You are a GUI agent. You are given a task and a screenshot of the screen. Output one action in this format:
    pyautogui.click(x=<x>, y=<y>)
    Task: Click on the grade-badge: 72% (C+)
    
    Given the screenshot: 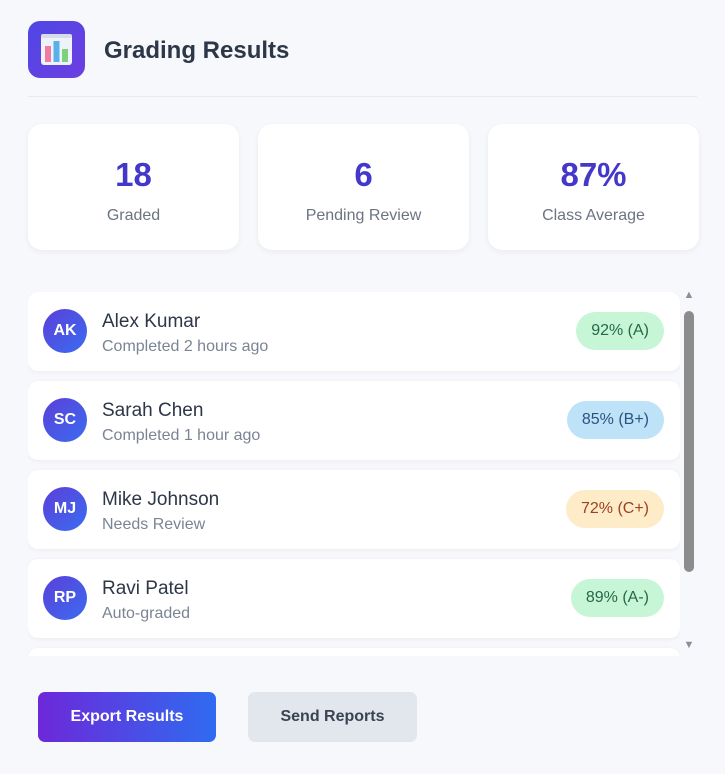 What is the action you would take?
    pyautogui.click(x=614, y=509)
    